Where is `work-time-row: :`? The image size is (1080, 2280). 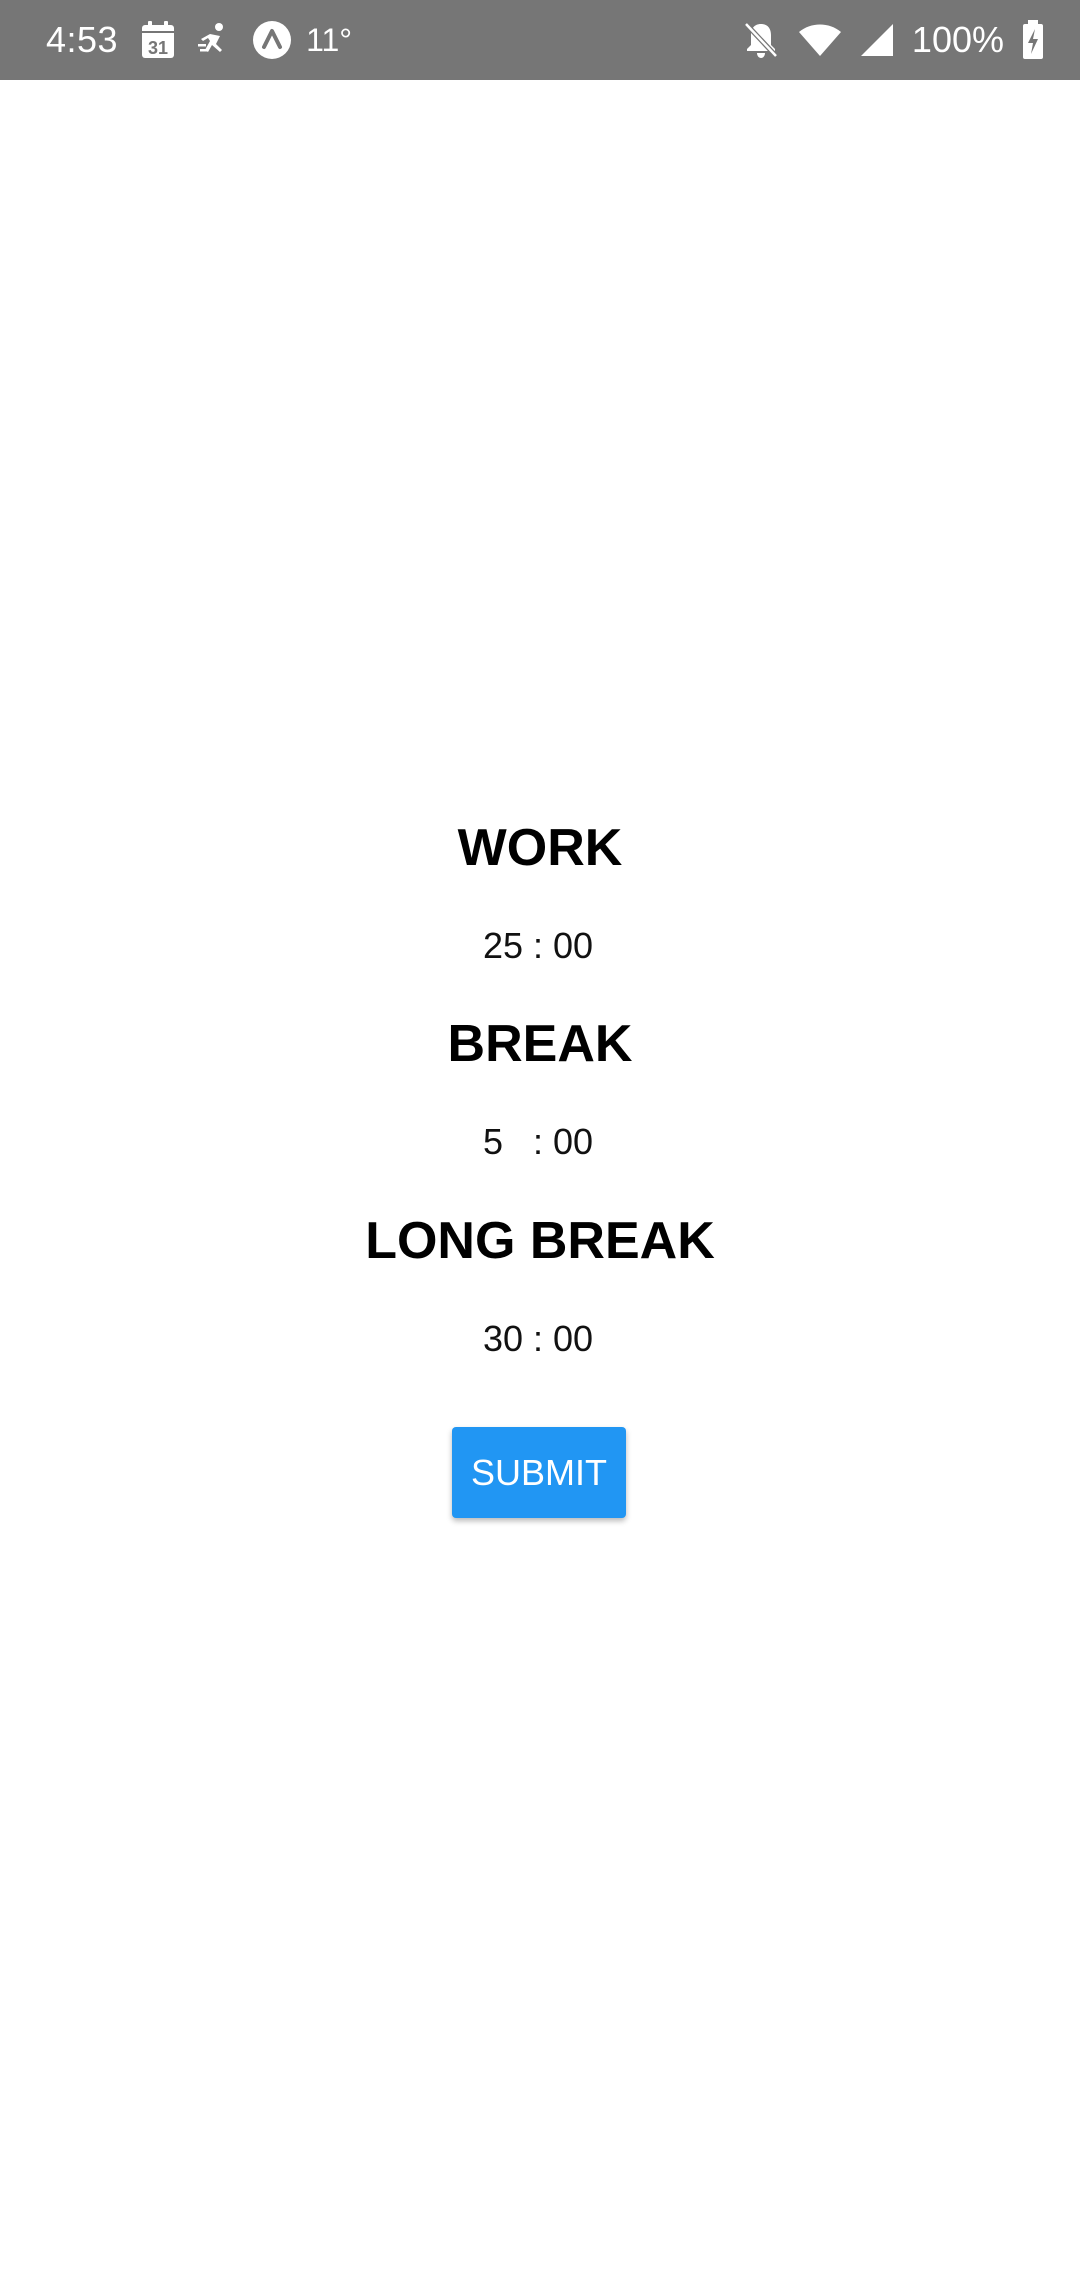 work-time-row: : is located at coordinates (540, 946).